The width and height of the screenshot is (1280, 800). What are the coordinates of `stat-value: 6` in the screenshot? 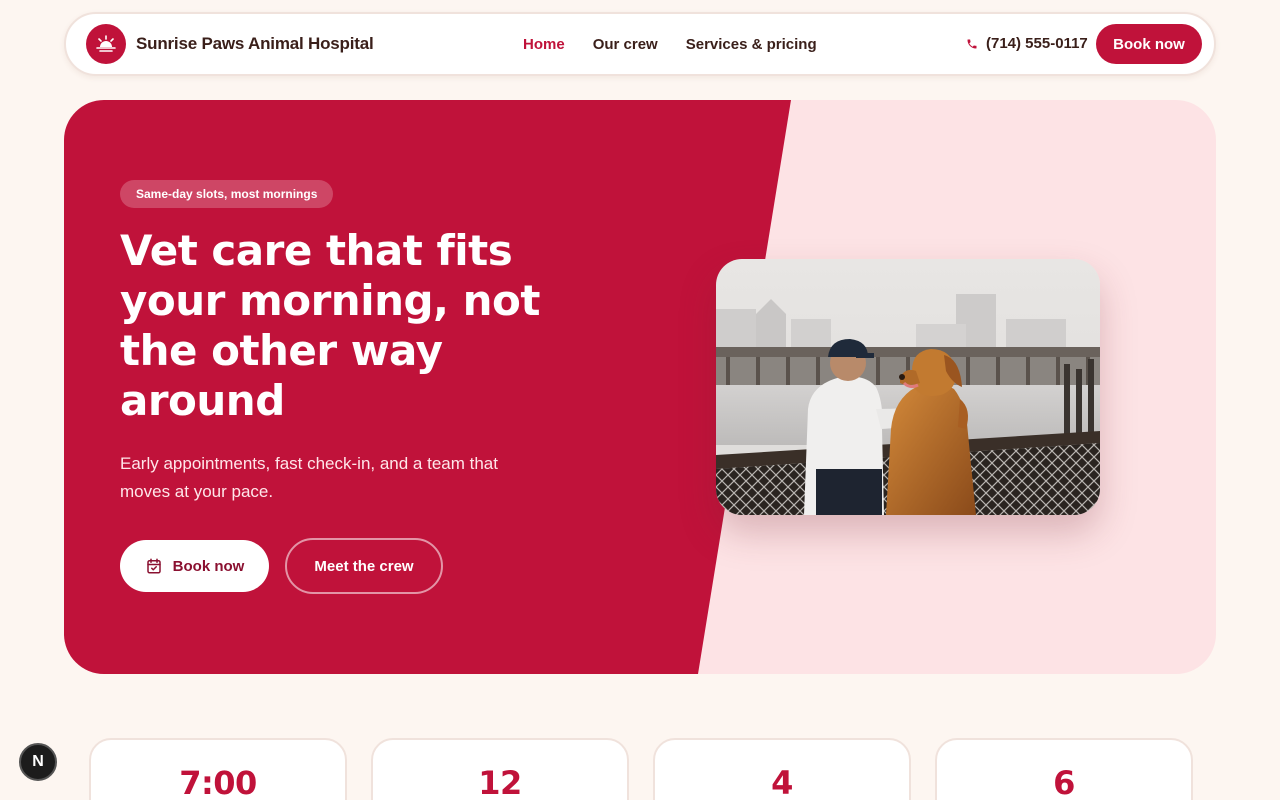 It's located at (1064, 782).